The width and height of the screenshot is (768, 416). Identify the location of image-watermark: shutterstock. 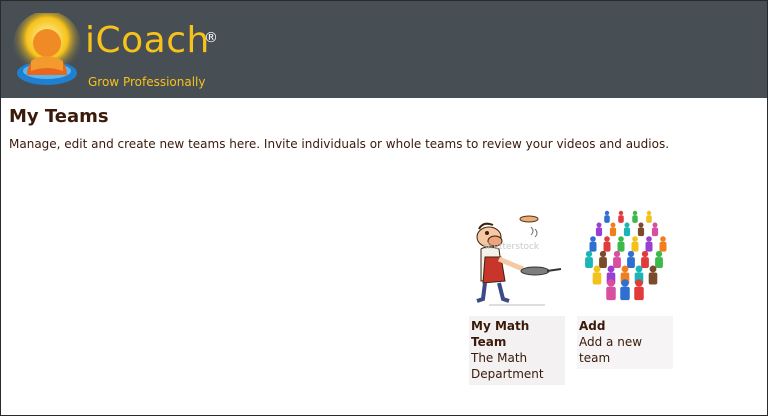
(511, 247).